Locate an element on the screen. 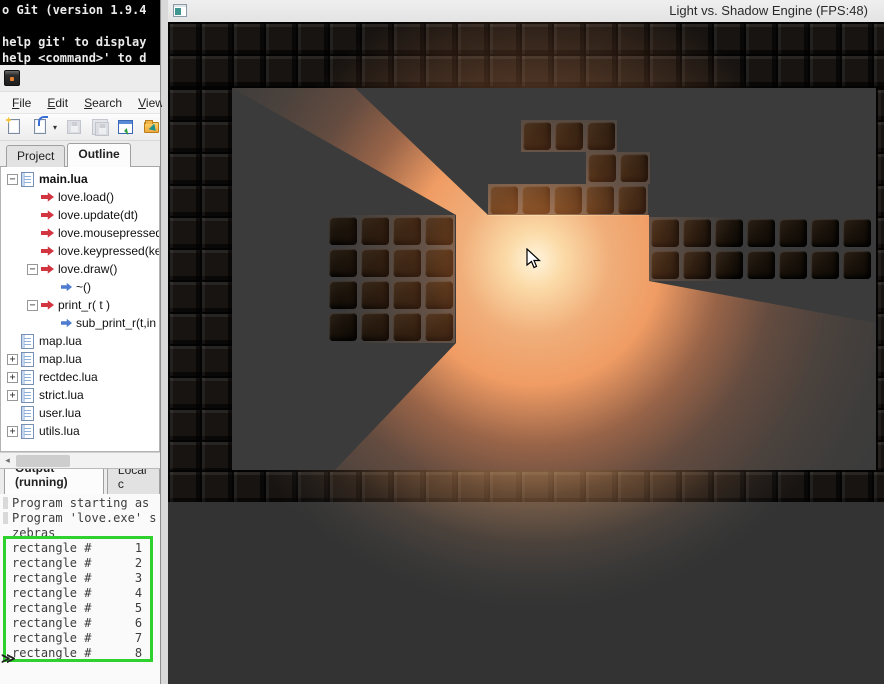  tree-item: map.lua is located at coordinates (80, 341).